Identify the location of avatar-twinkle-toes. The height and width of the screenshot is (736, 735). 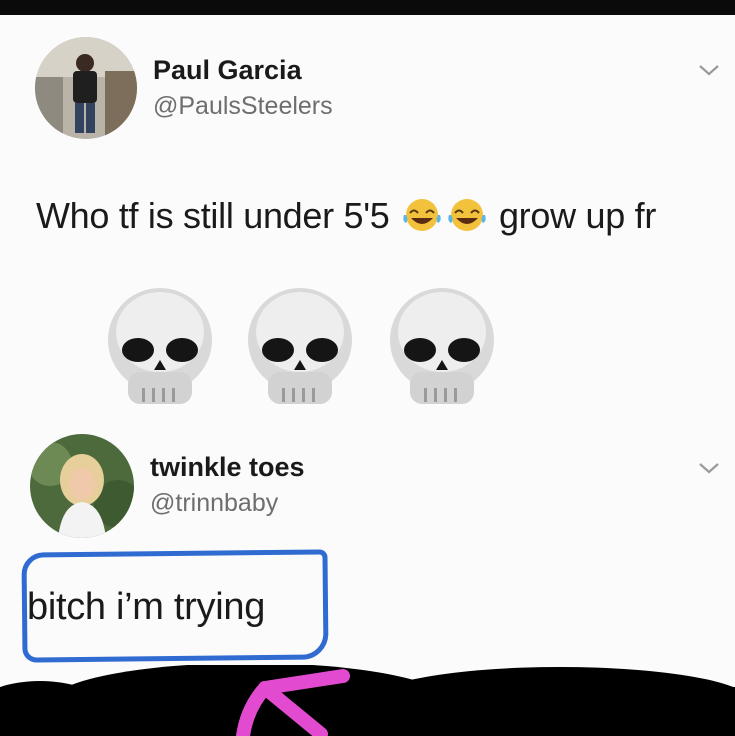
(82, 486).